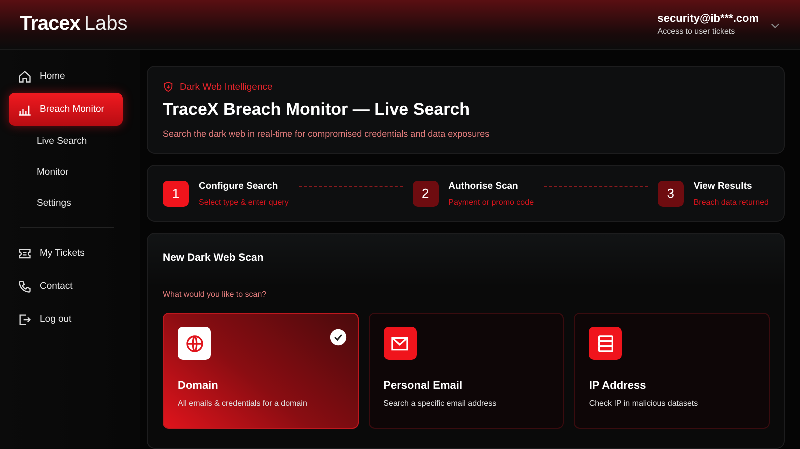 The width and height of the screenshot is (800, 449). What do you see at coordinates (25, 253) in the screenshot?
I see `ticket-icon` at bounding box center [25, 253].